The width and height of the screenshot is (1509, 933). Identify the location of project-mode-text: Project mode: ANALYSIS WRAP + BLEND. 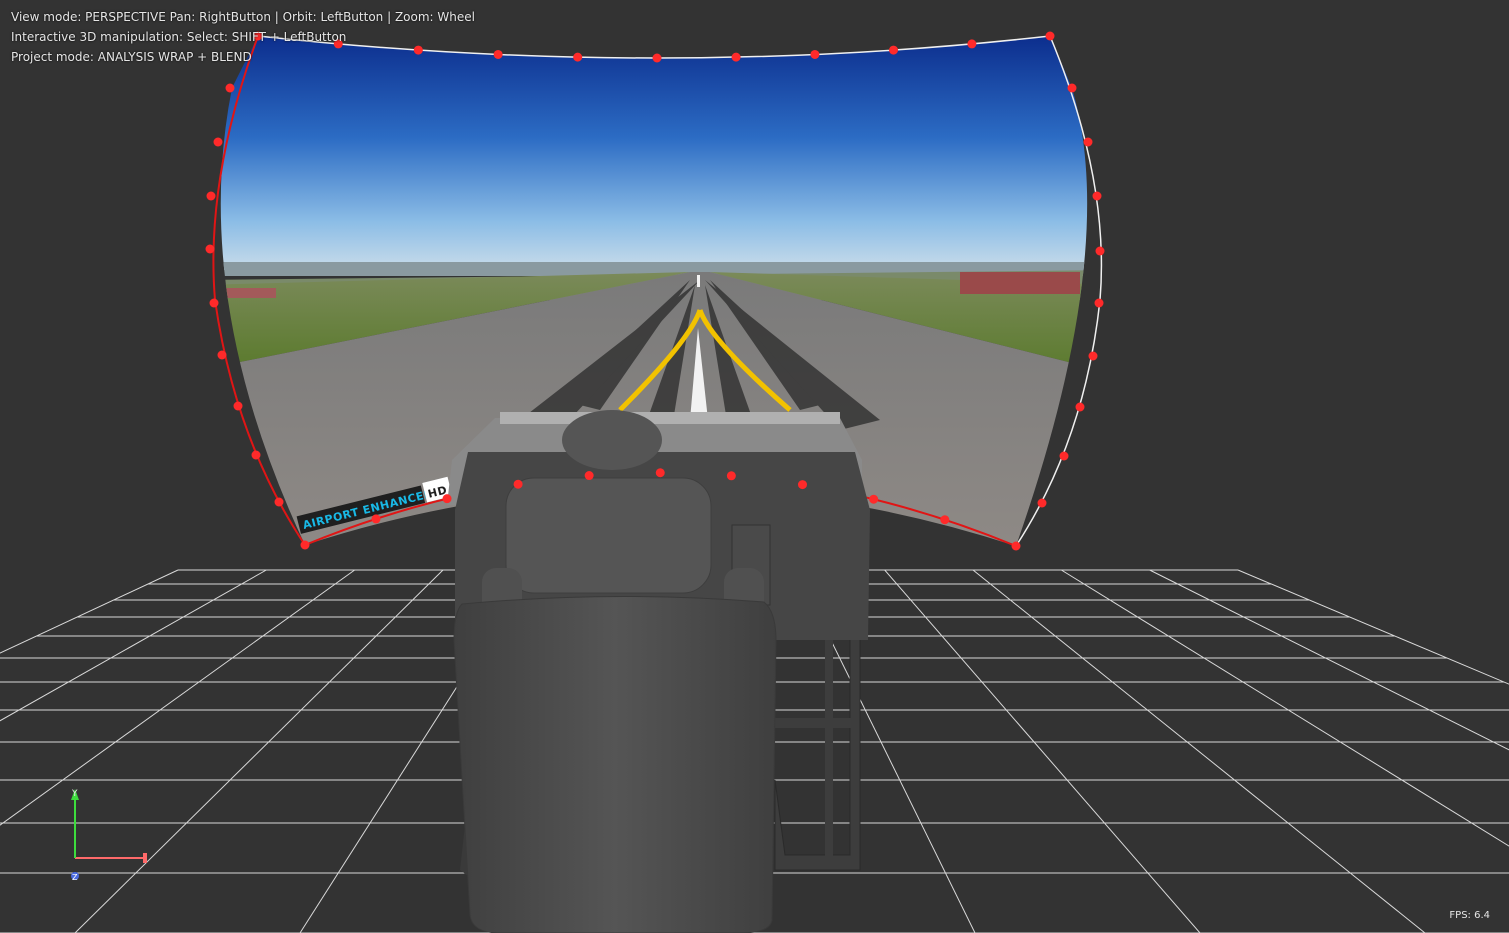
(131, 57).